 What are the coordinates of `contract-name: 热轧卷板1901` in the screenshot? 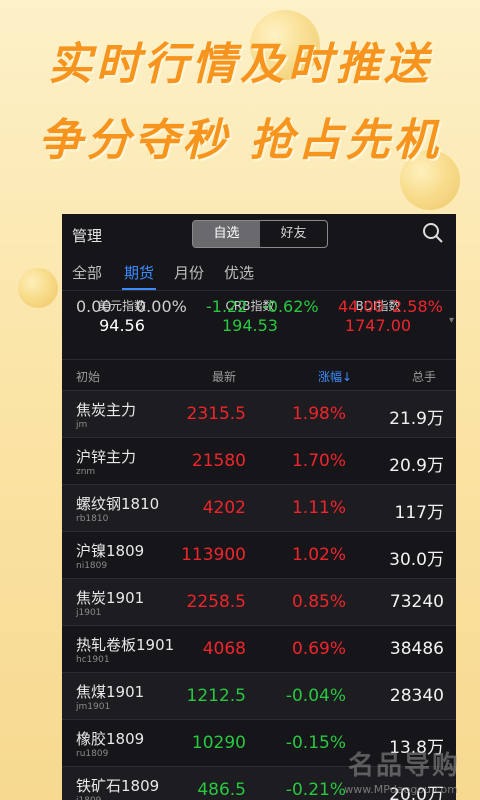 It's located at (125, 645).